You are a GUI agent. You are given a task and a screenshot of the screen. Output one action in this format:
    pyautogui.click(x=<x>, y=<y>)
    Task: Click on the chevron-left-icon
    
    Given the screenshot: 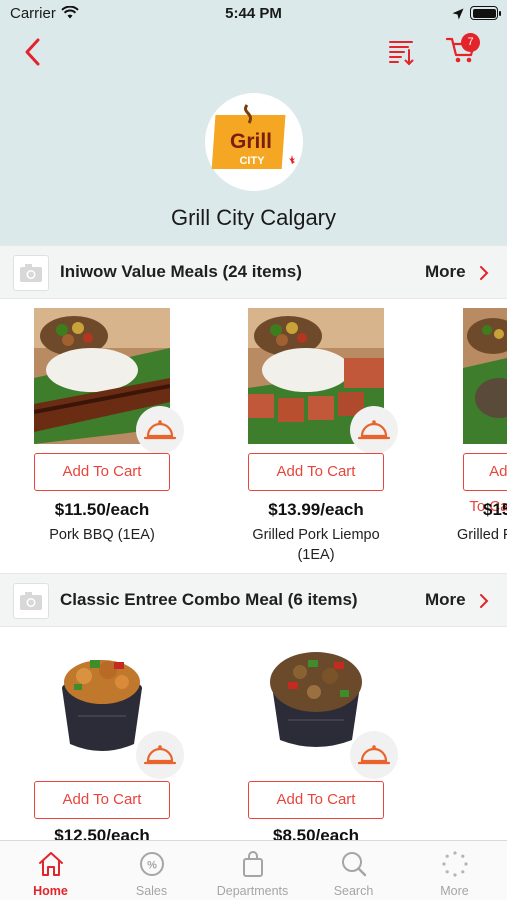 What is the action you would take?
    pyautogui.click(x=32, y=52)
    